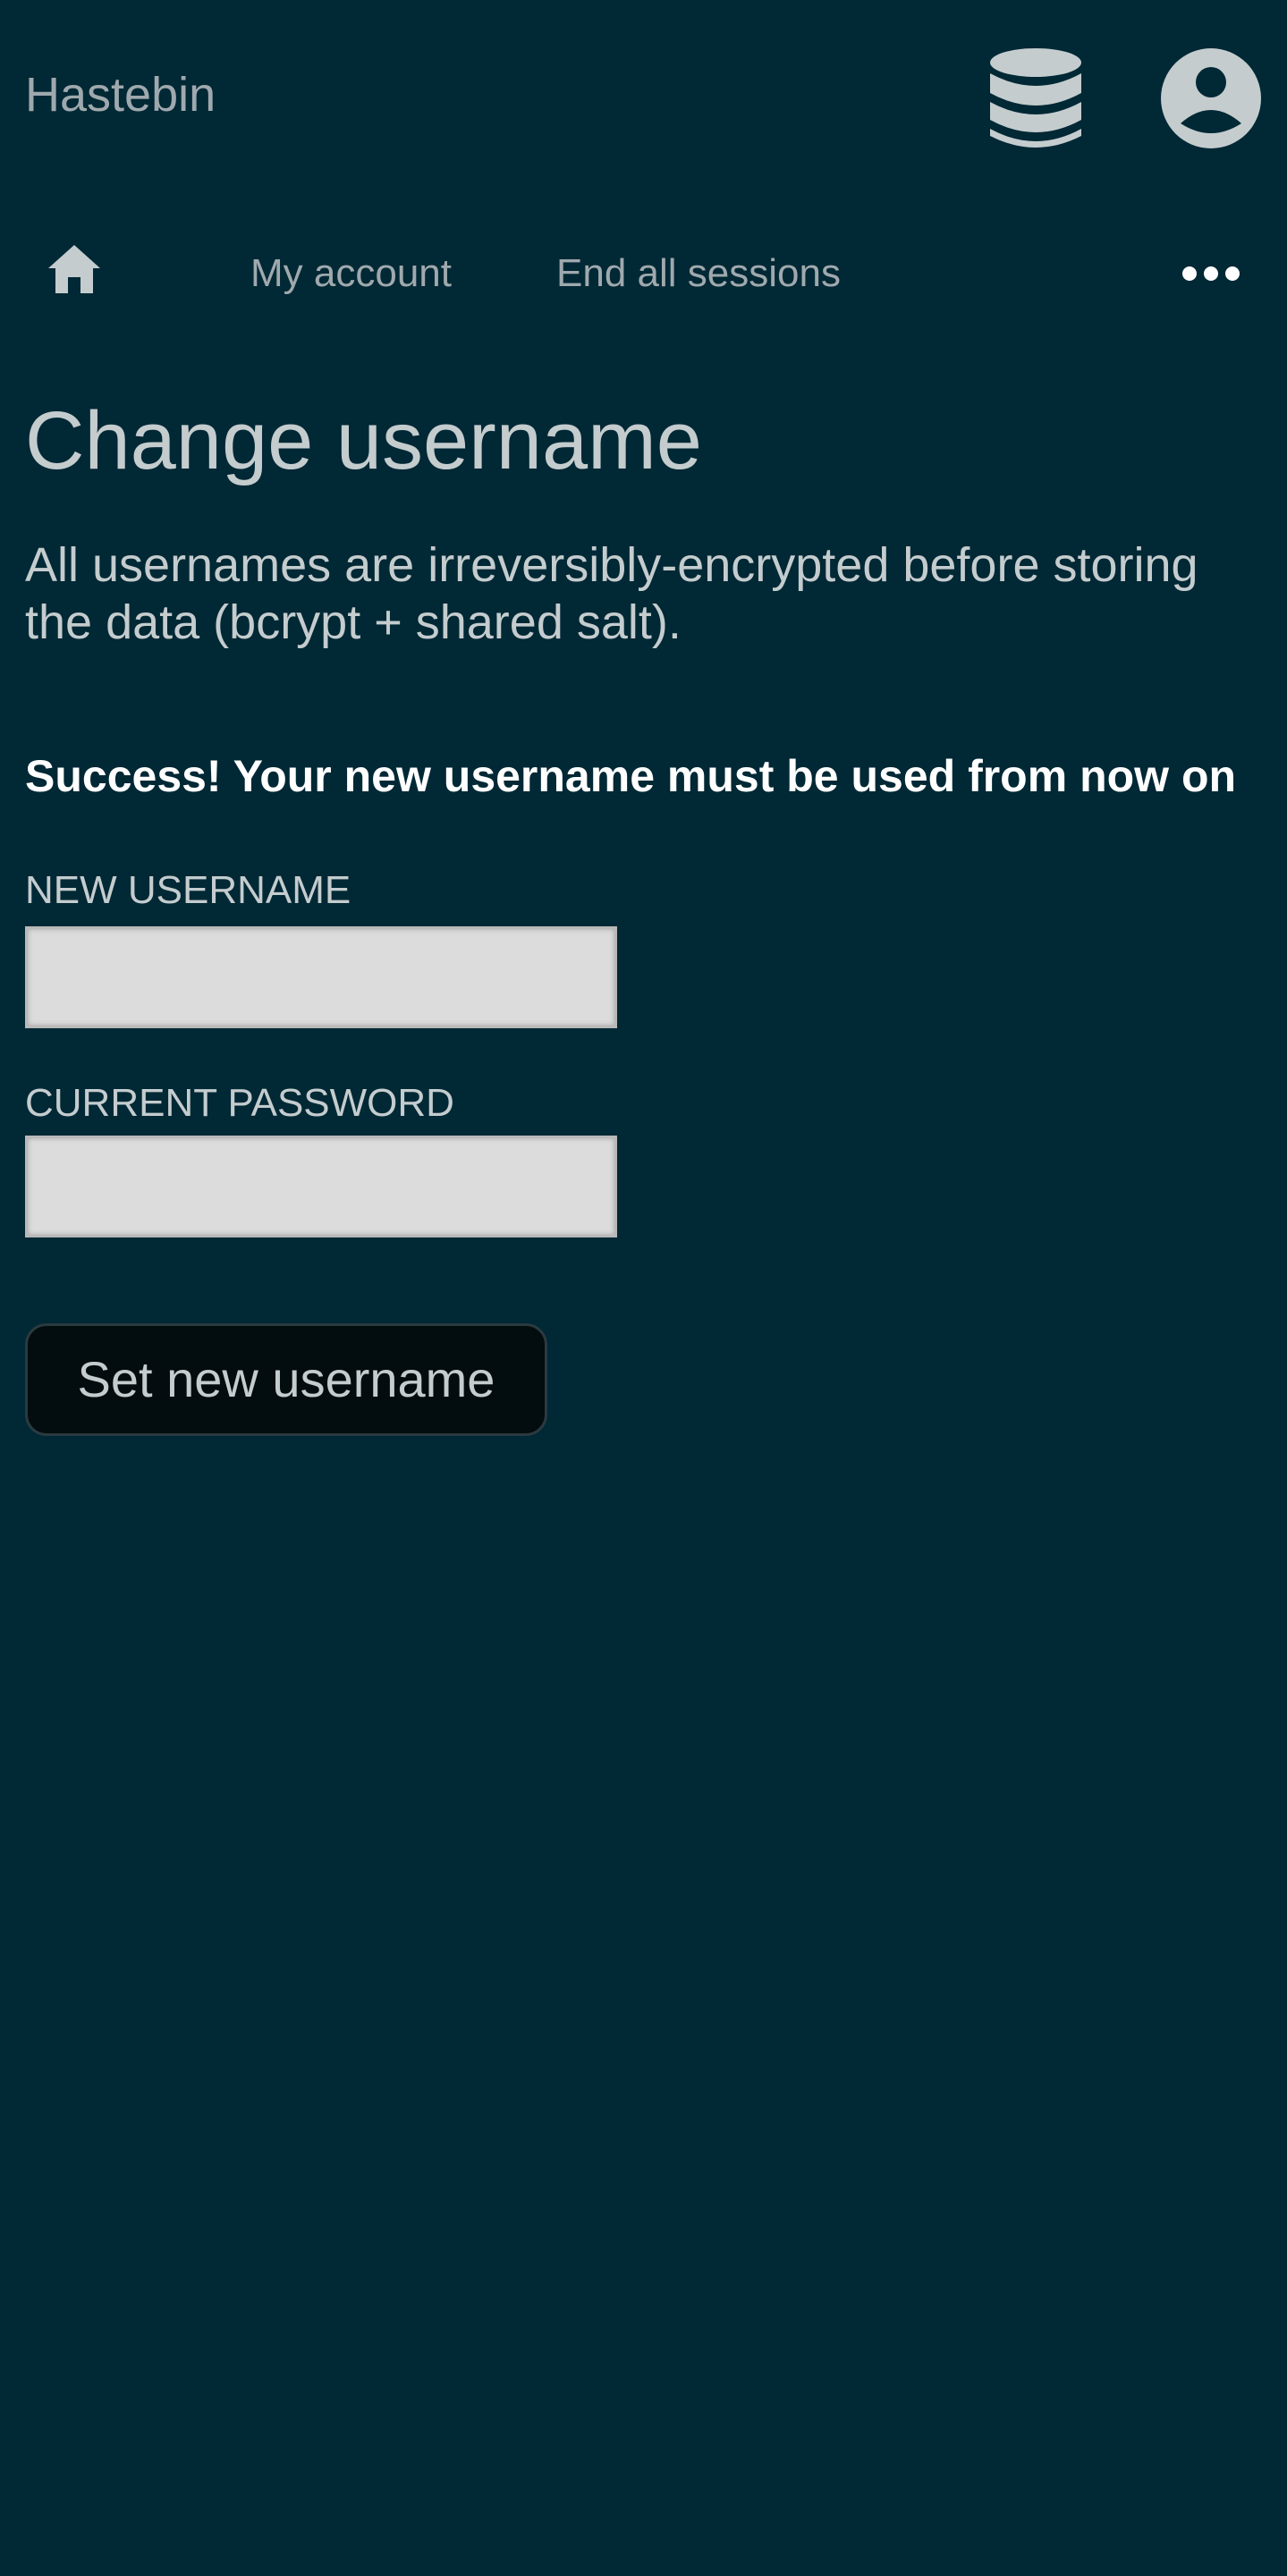  Describe the element at coordinates (74, 269) in the screenshot. I see `home-icon` at that location.